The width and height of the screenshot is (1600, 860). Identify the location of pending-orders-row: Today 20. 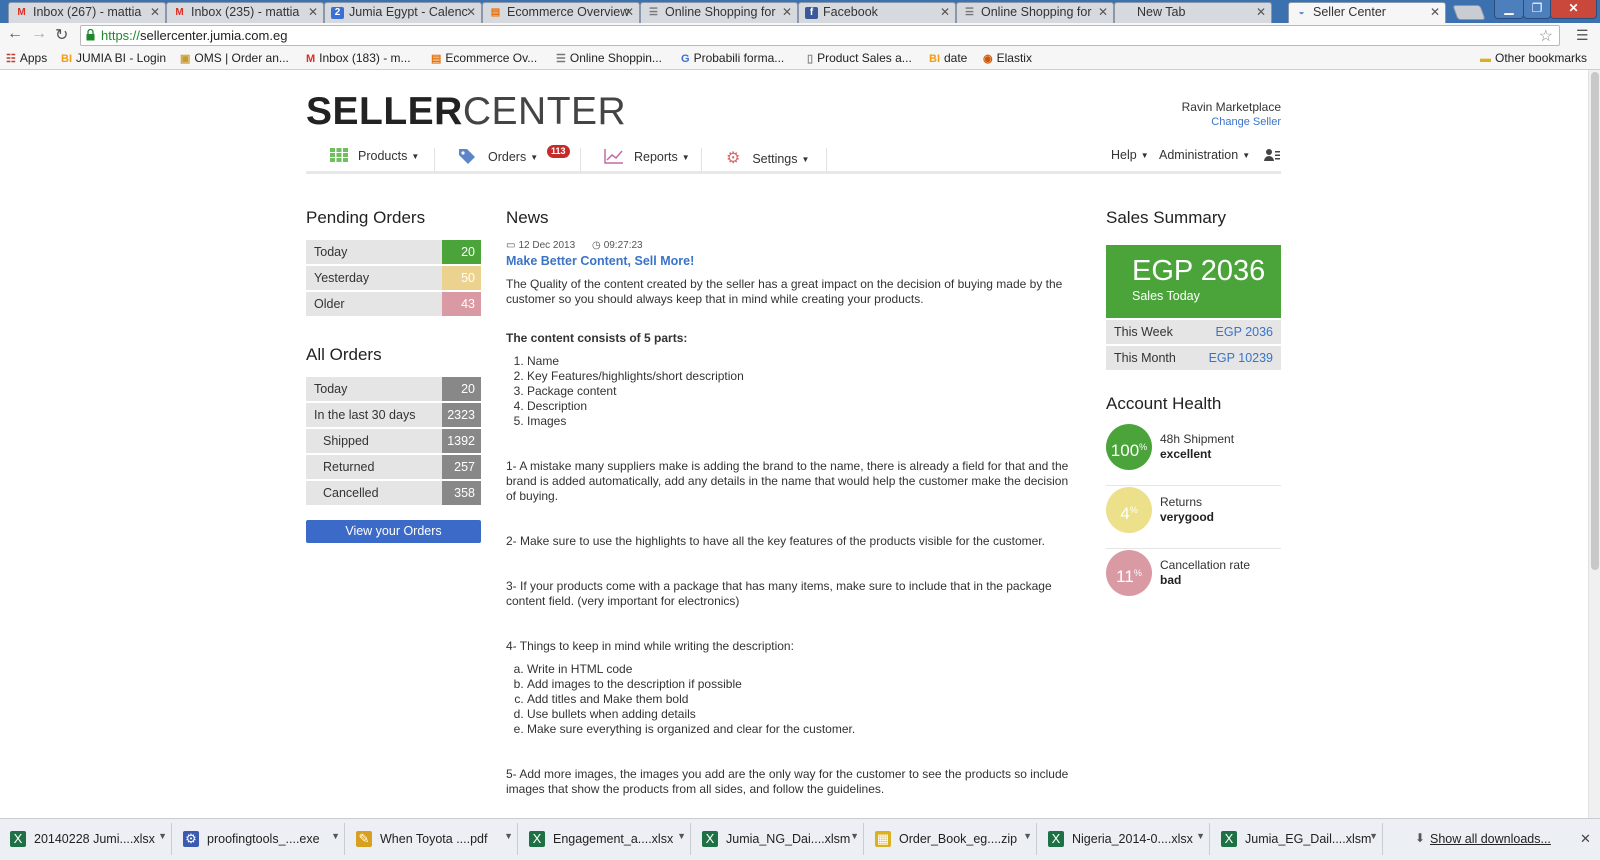
(393, 252).